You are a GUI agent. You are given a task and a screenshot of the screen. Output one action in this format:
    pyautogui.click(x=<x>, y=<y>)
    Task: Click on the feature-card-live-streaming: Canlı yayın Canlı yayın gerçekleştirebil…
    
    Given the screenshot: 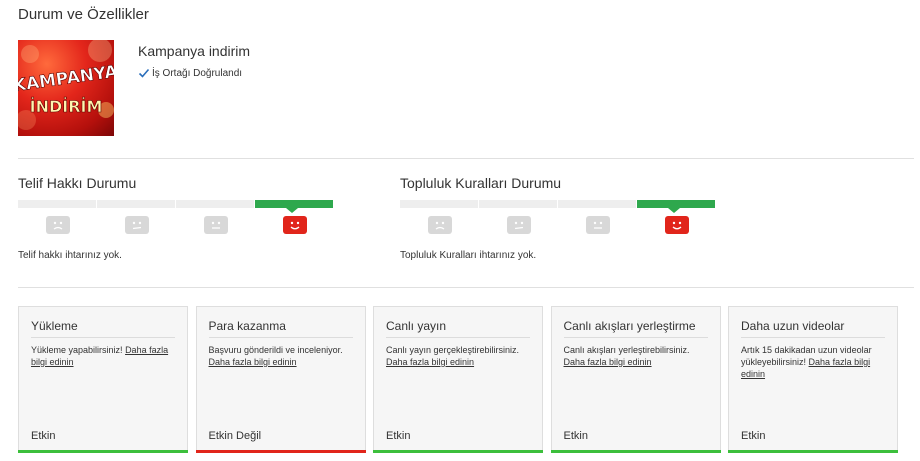 What is the action you would take?
    pyautogui.click(x=458, y=379)
    